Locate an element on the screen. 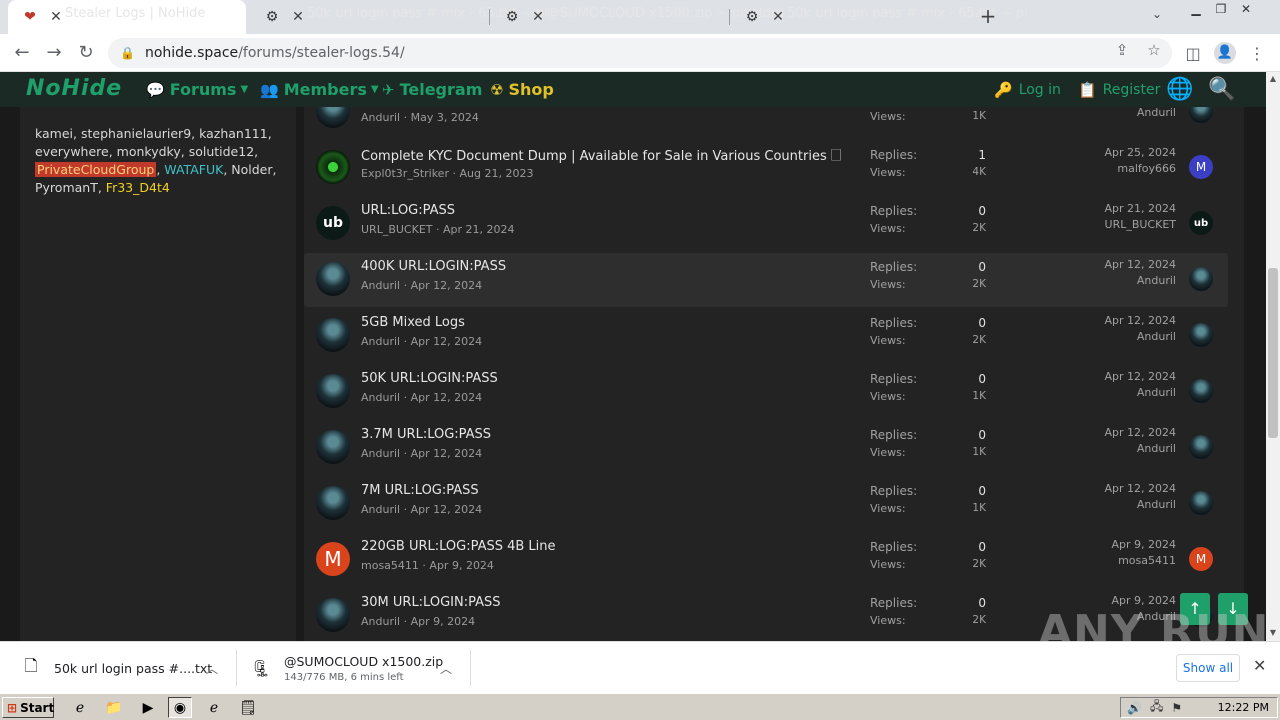  flag-icon: ⚑ is located at coordinates (1176, 708).